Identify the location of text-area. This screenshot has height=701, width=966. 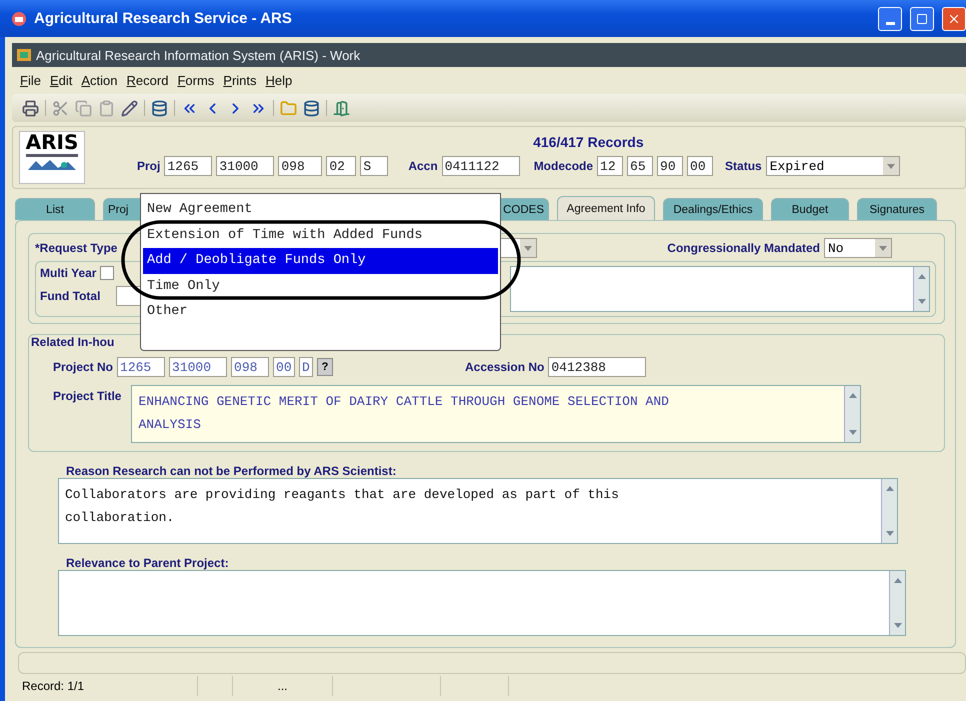
(720, 289).